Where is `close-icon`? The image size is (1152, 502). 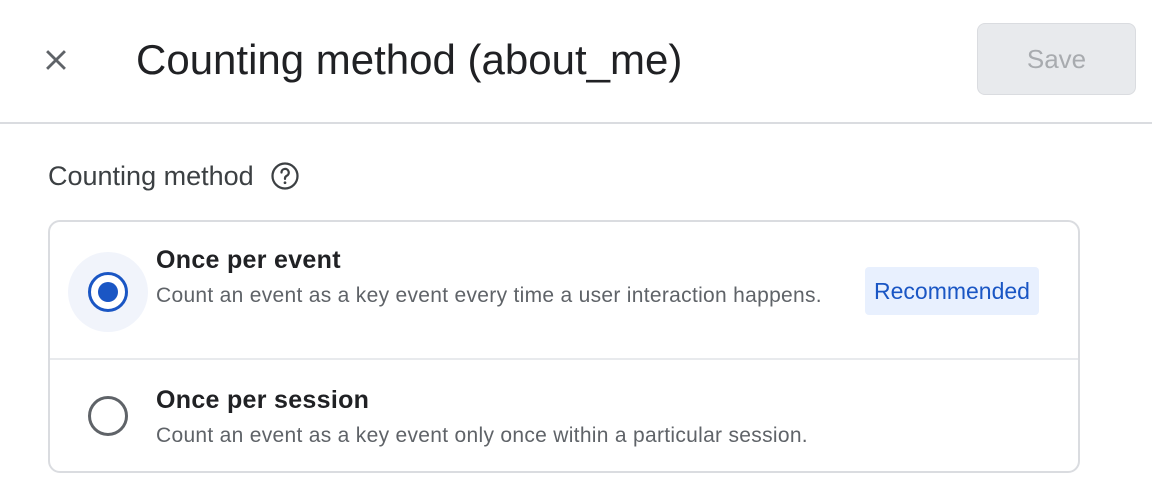 close-icon is located at coordinates (56, 60).